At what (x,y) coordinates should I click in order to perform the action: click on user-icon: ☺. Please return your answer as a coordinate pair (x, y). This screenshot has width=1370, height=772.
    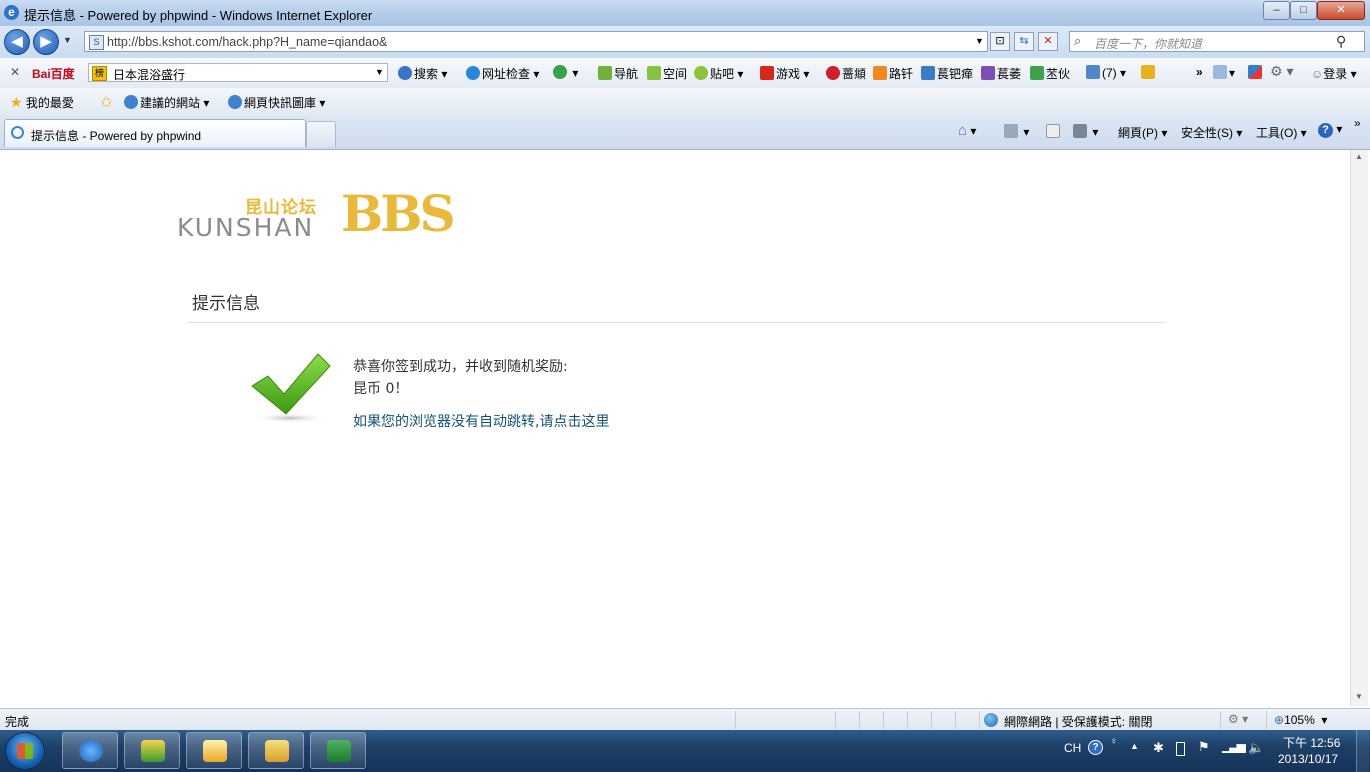
    Looking at the image, I should click on (1317, 74).